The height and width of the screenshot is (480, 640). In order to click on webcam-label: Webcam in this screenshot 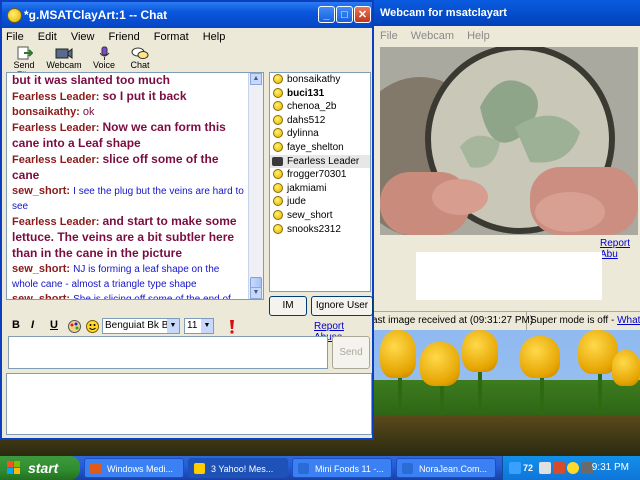, I will do `click(64, 65)`.